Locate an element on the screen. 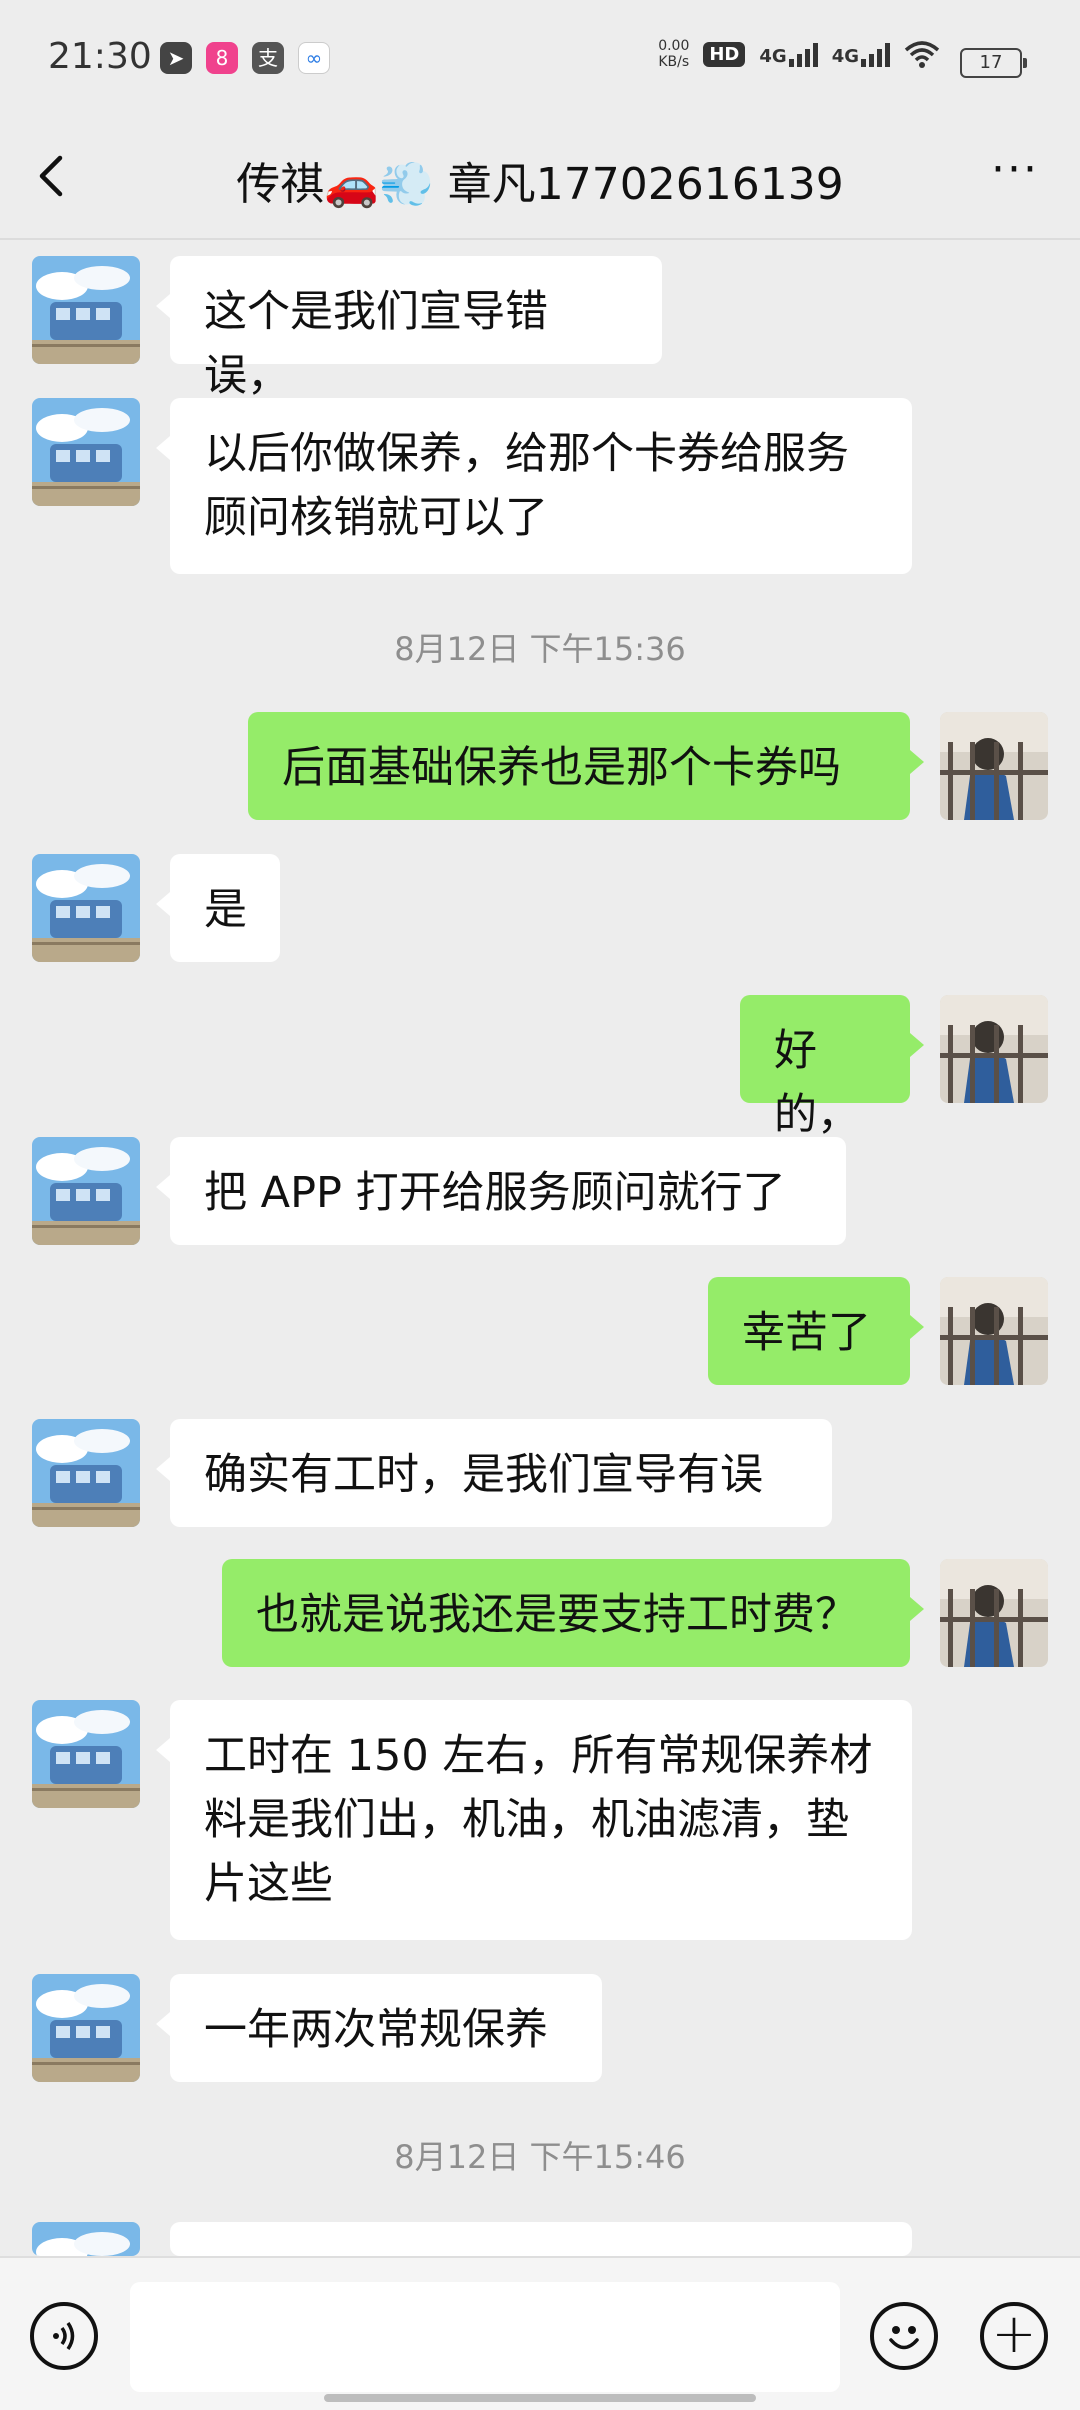  message-bubble-incoming: 这个是我们宣导错误， is located at coordinates (409, 328).